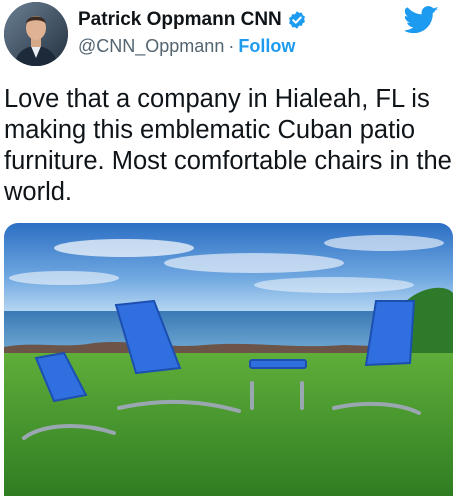  What do you see at coordinates (266, 46) in the screenshot?
I see `follow-button: Follow` at bounding box center [266, 46].